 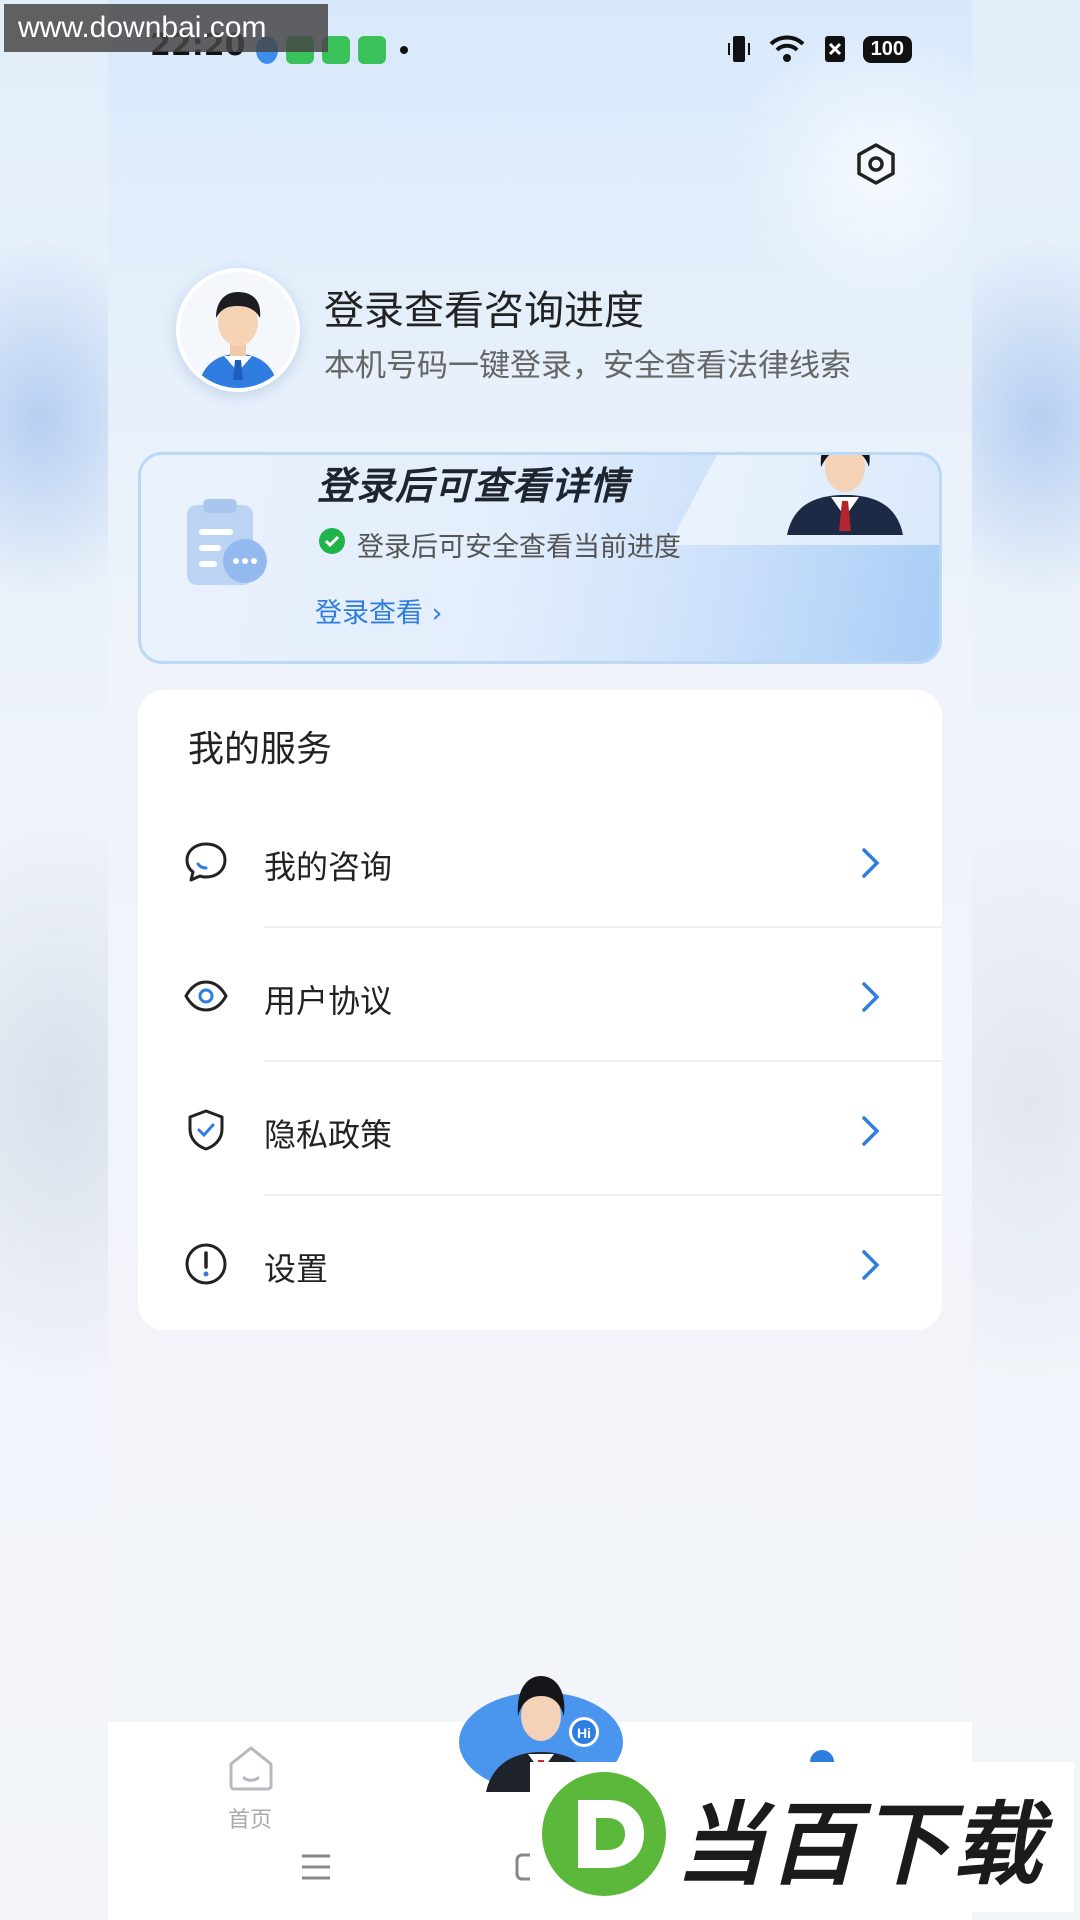 I want to click on settings-gear-icon, so click(x=876, y=164).